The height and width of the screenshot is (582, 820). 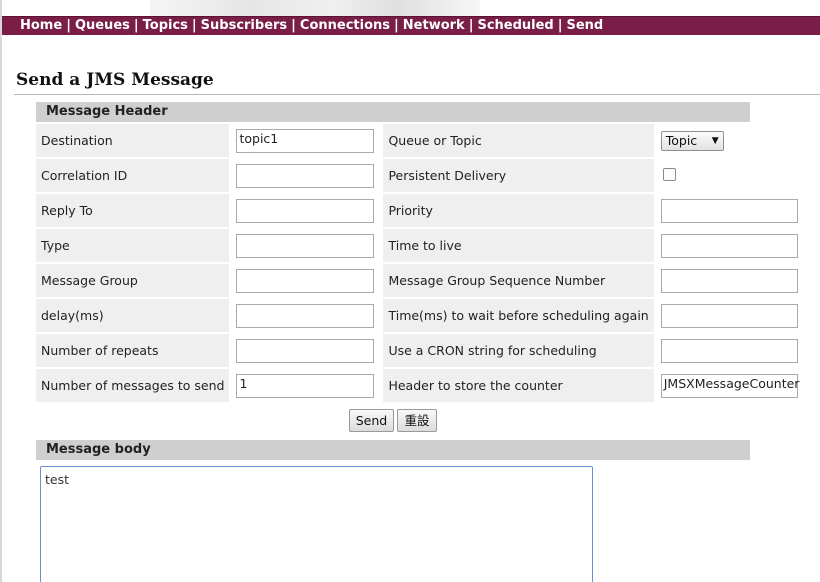 I want to click on schedule-period-label: Time(ms) to wait before scheduling again, so click(x=518, y=315).